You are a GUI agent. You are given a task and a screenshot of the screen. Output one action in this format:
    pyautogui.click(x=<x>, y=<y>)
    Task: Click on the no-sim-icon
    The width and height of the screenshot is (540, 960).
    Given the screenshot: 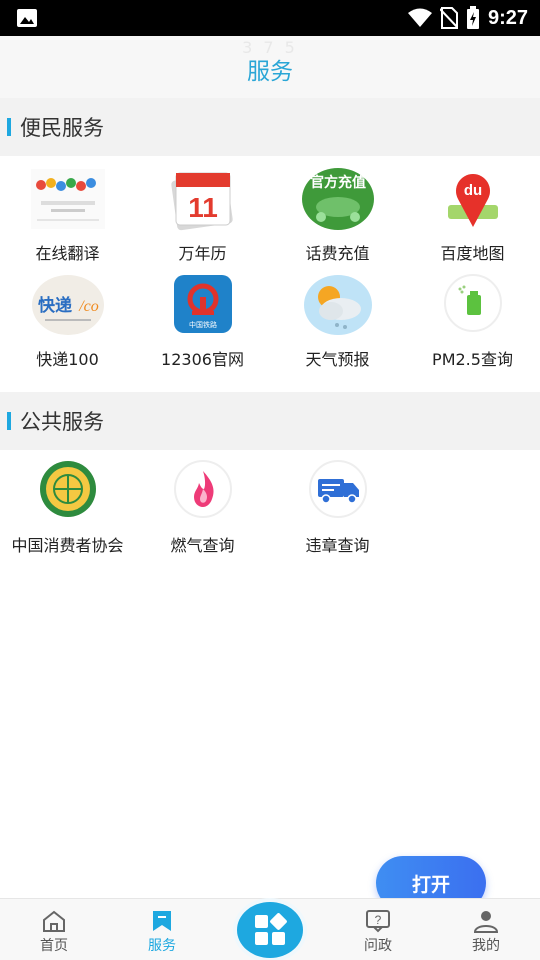 What is the action you would take?
    pyautogui.click(x=448, y=18)
    